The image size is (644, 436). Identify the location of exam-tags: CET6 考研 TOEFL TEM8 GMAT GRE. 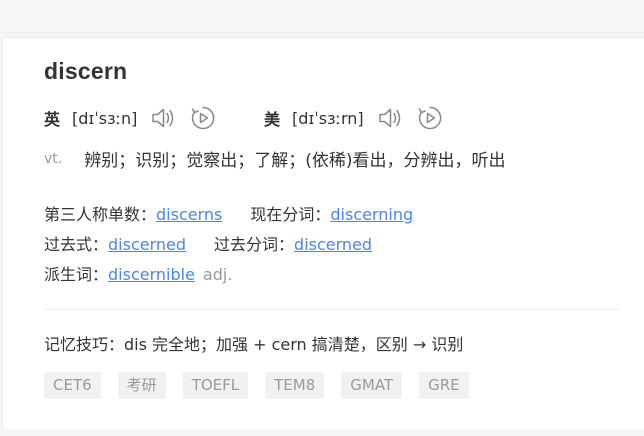
(265, 385).